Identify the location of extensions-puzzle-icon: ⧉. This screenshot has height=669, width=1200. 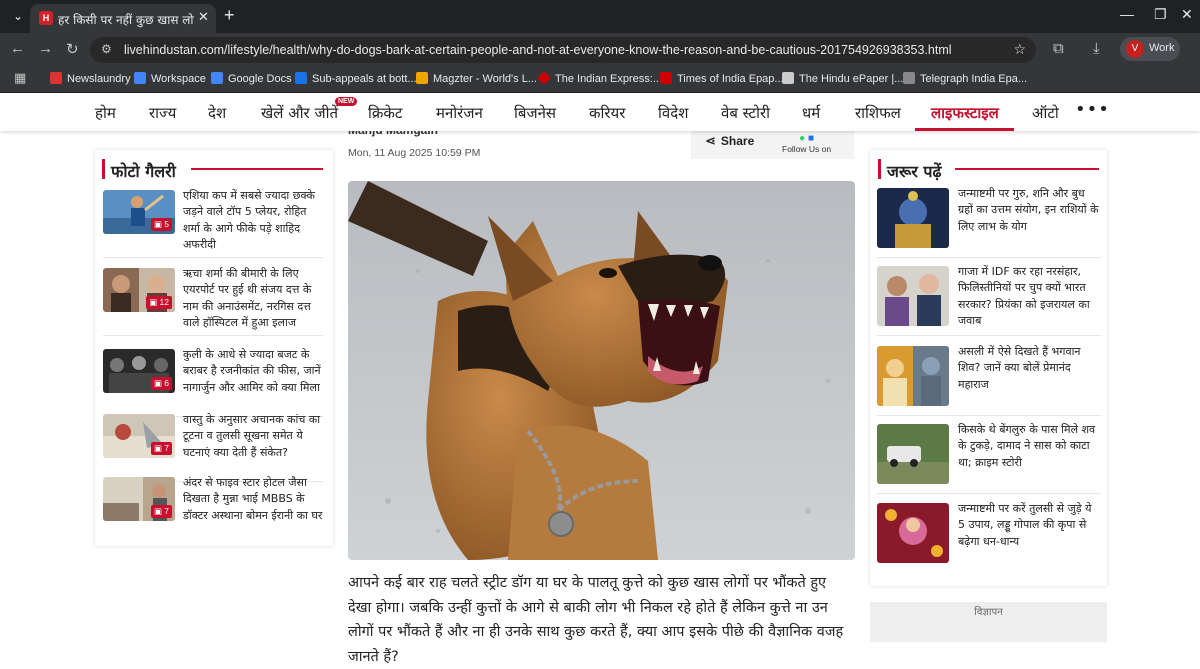
(1058, 48).